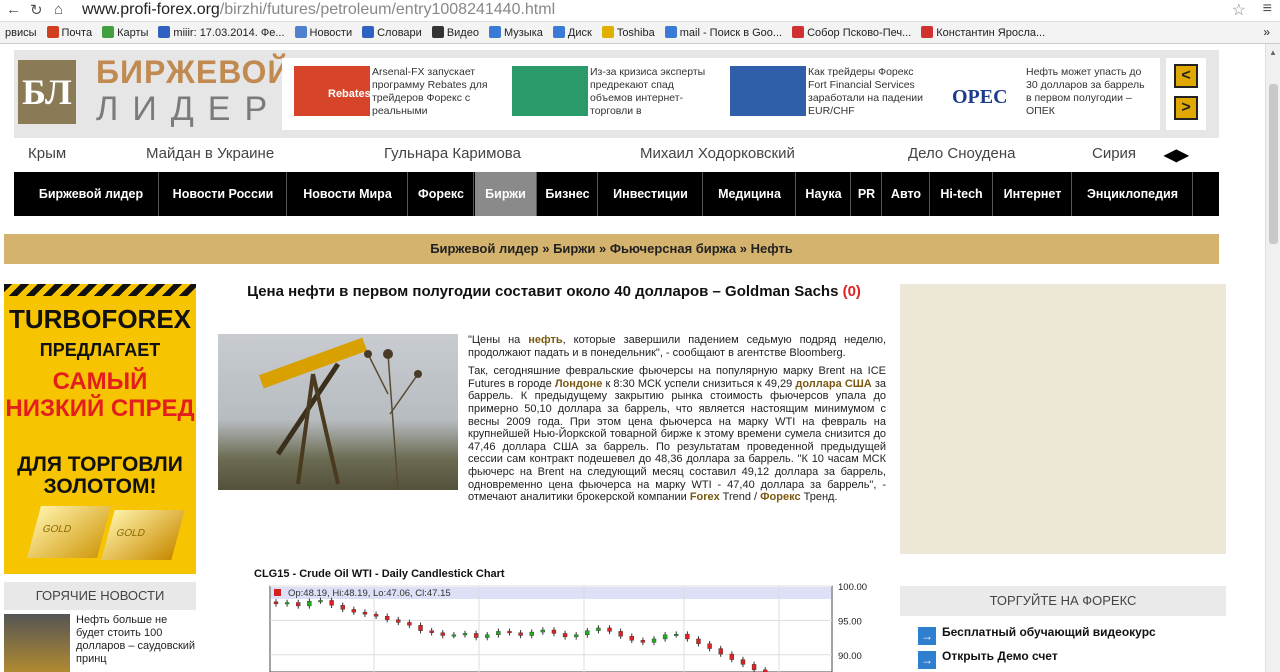  Describe the element at coordinates (58, 9) in the screenshot. I see `home-icon: ⌂` at that location.